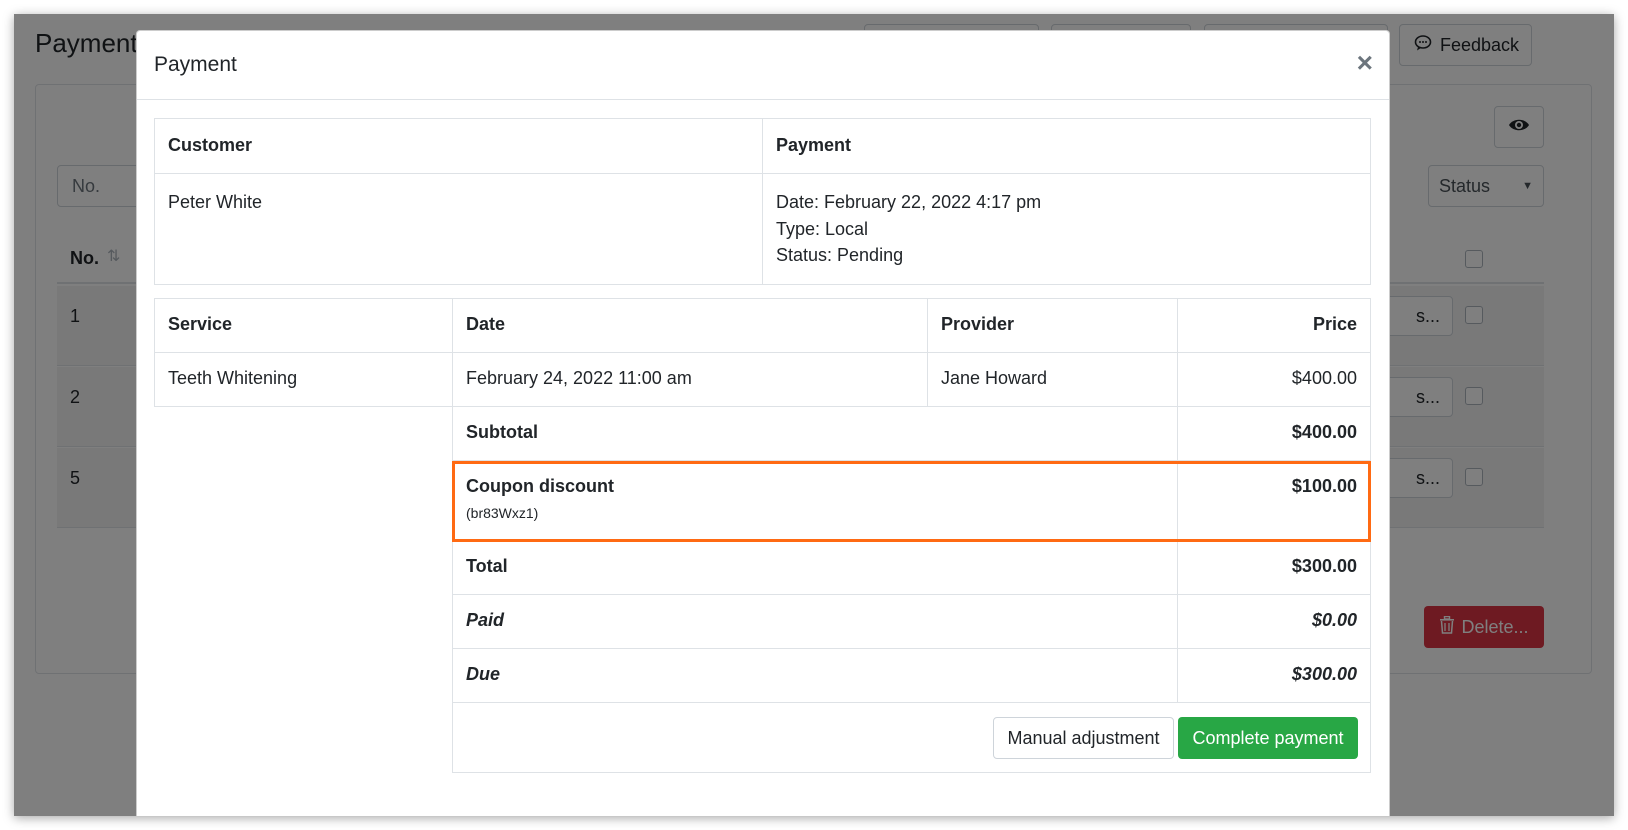 The width and height of the screenshot is (1628, 830). What do you see at coordinates (1052, 379) in the screenshot?
I see `service-provider: Jane Howard` at bounding box center [1052, 379].